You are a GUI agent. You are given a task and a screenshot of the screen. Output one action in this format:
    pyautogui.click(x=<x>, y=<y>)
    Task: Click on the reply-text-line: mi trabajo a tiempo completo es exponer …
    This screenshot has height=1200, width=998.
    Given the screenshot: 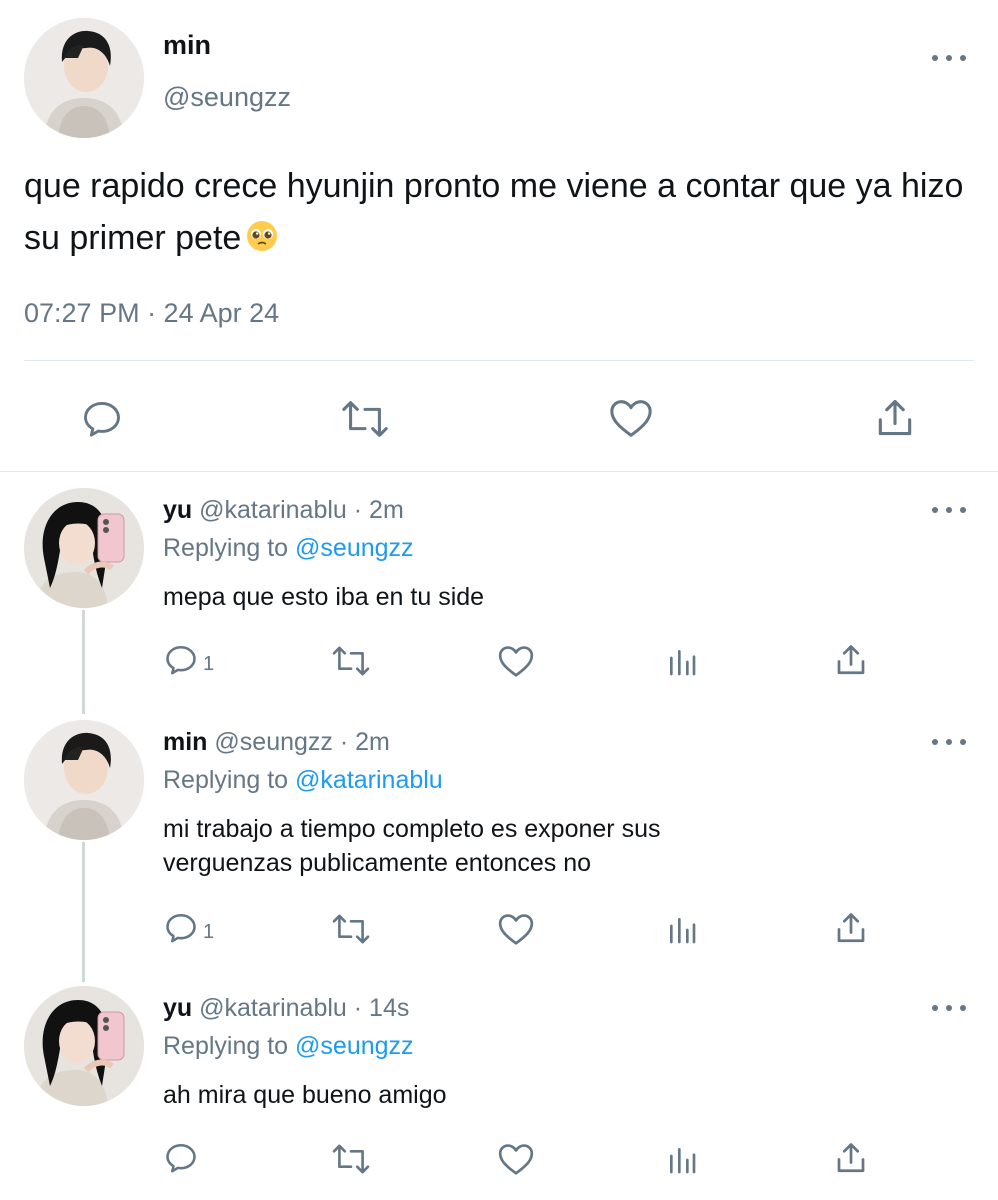 What is the action you would take?
    pyautogui.click(x=412, y=829)
    